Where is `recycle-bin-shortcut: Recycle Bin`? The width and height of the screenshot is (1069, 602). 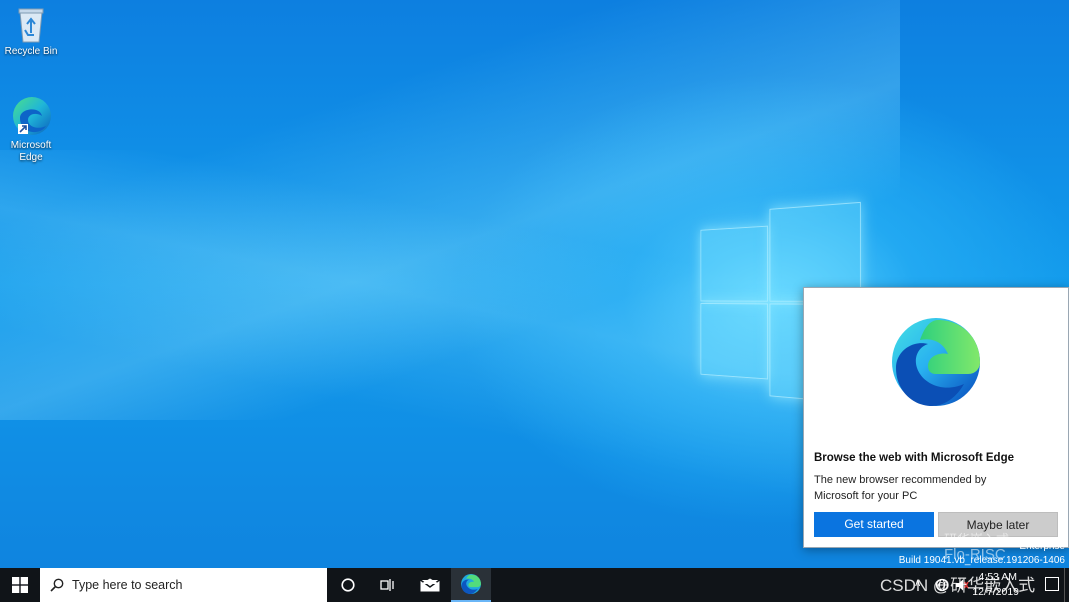
recycle-bin-shortcut: Recycle Bin is located at coordinates (31, 32).